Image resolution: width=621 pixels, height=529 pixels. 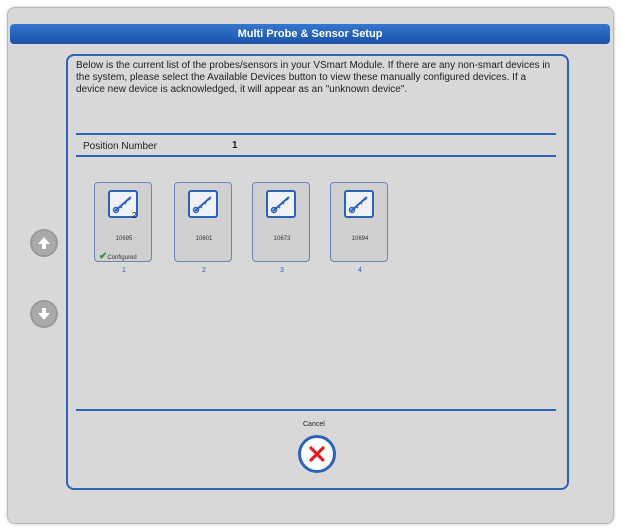 I want to click on device-tile-1: 2 10695 ✔Configured 1, so click(x=123, y=228).